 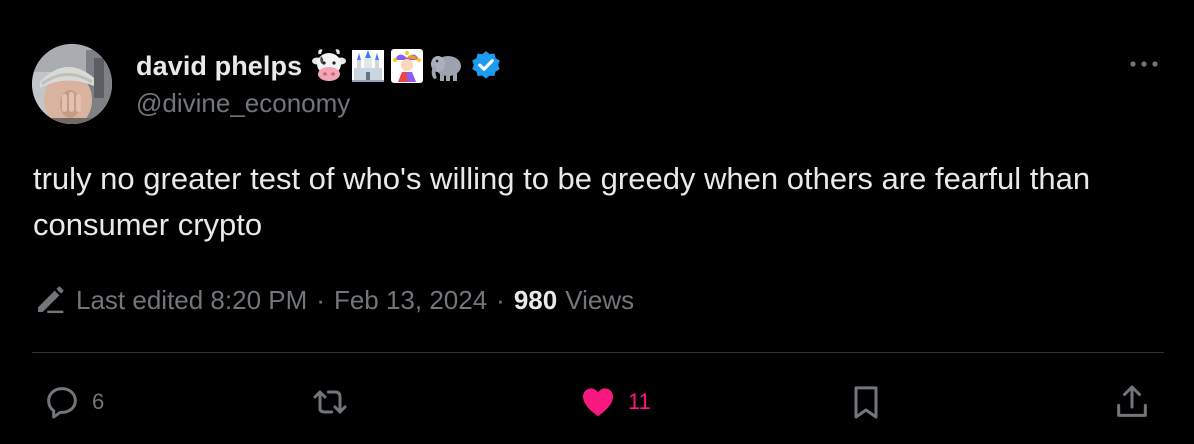 I want to click on share-button, so click(x=1132, y=402).